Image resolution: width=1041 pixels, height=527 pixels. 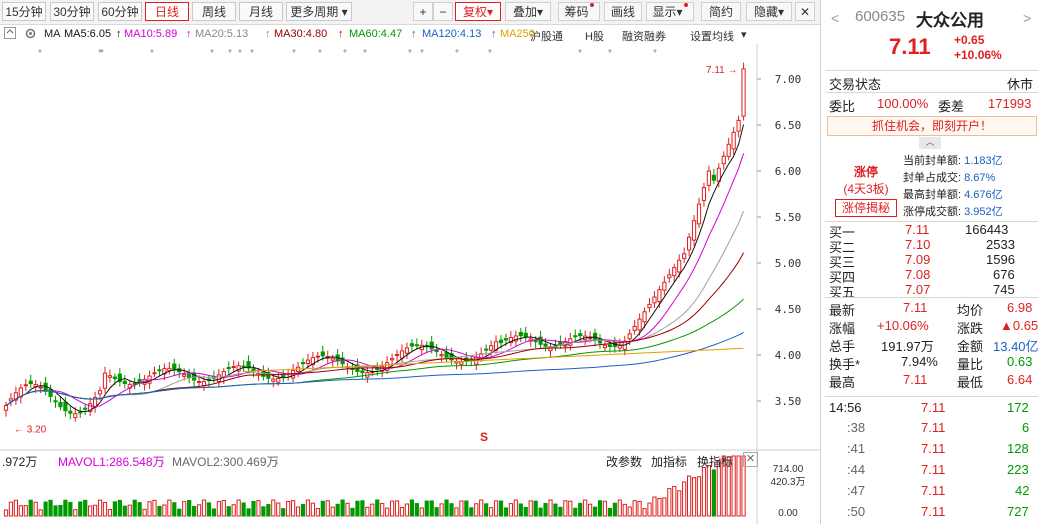 What do you see at coordinates (189, 34) in the screenshot?
I see `arrow-up-icon: ↑` at bounding box center [189, 34].